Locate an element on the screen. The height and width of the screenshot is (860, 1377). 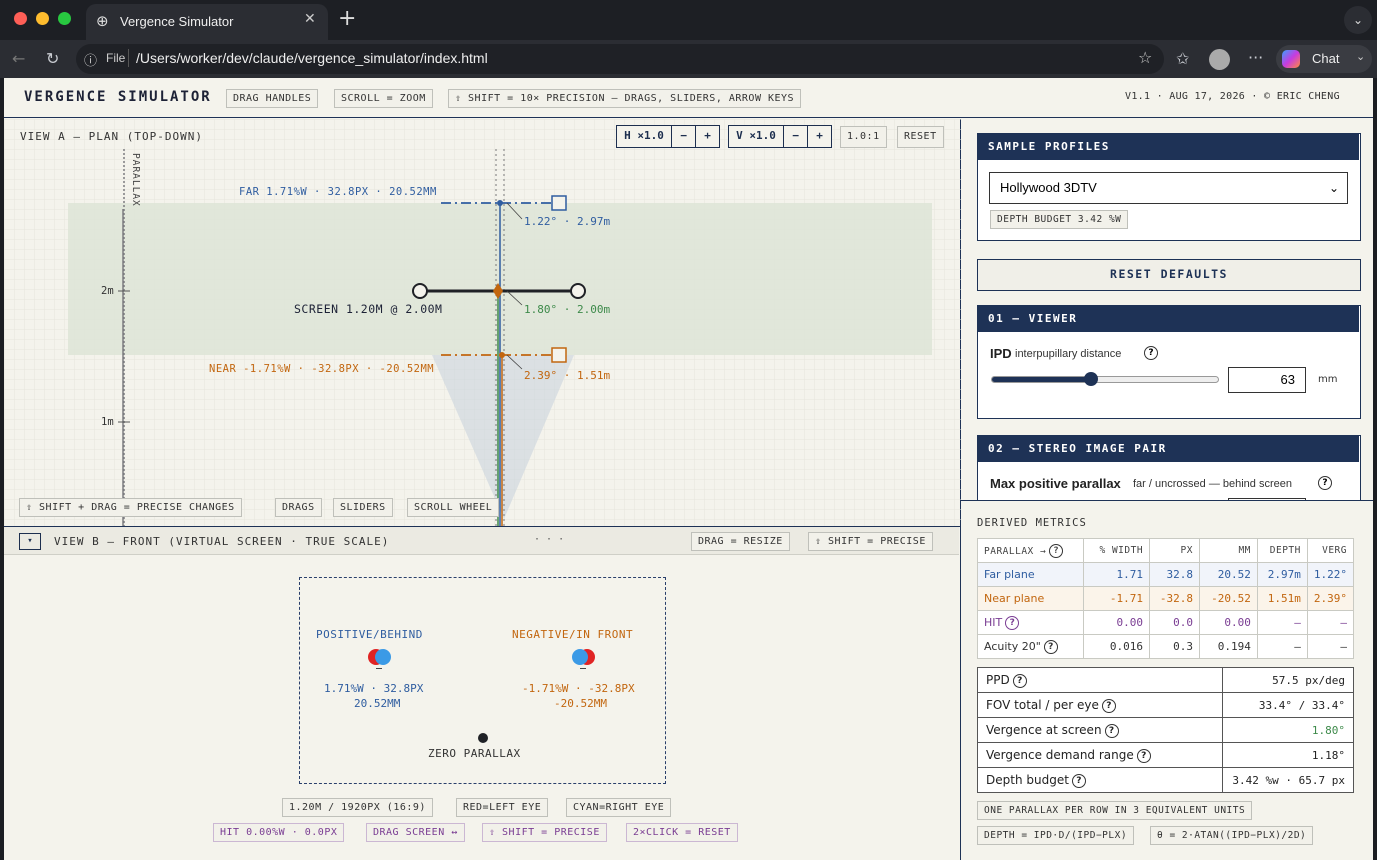
stat-label-vergence-screen: Vergence at screen is located at coordinates (1044, 729).